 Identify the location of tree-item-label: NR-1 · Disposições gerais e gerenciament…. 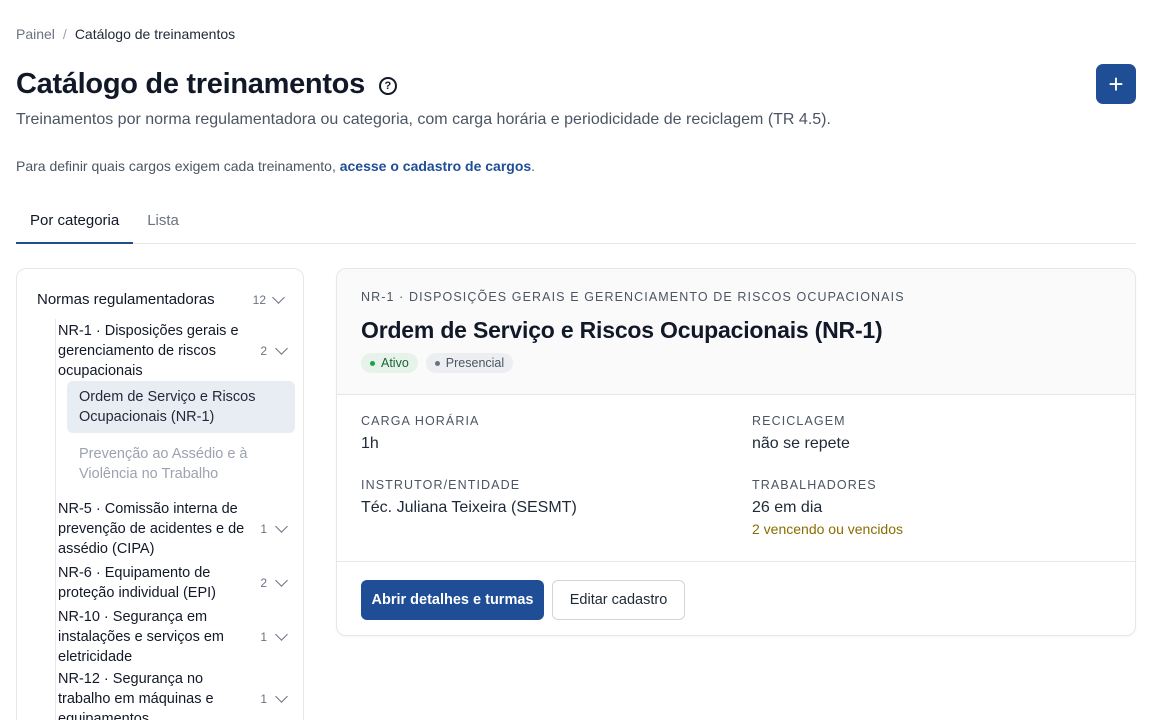
(148, 351).